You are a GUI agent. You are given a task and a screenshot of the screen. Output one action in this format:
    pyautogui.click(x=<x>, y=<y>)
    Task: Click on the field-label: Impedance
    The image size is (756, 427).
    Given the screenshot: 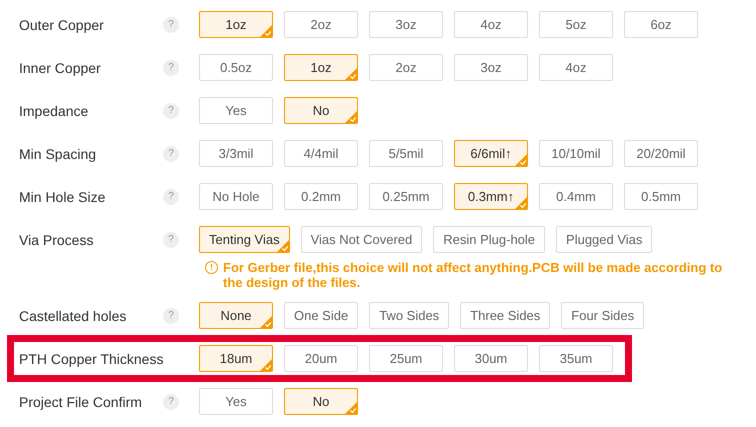 What is the action you would take?
    pyautogui.click(x=54, y=110)
    